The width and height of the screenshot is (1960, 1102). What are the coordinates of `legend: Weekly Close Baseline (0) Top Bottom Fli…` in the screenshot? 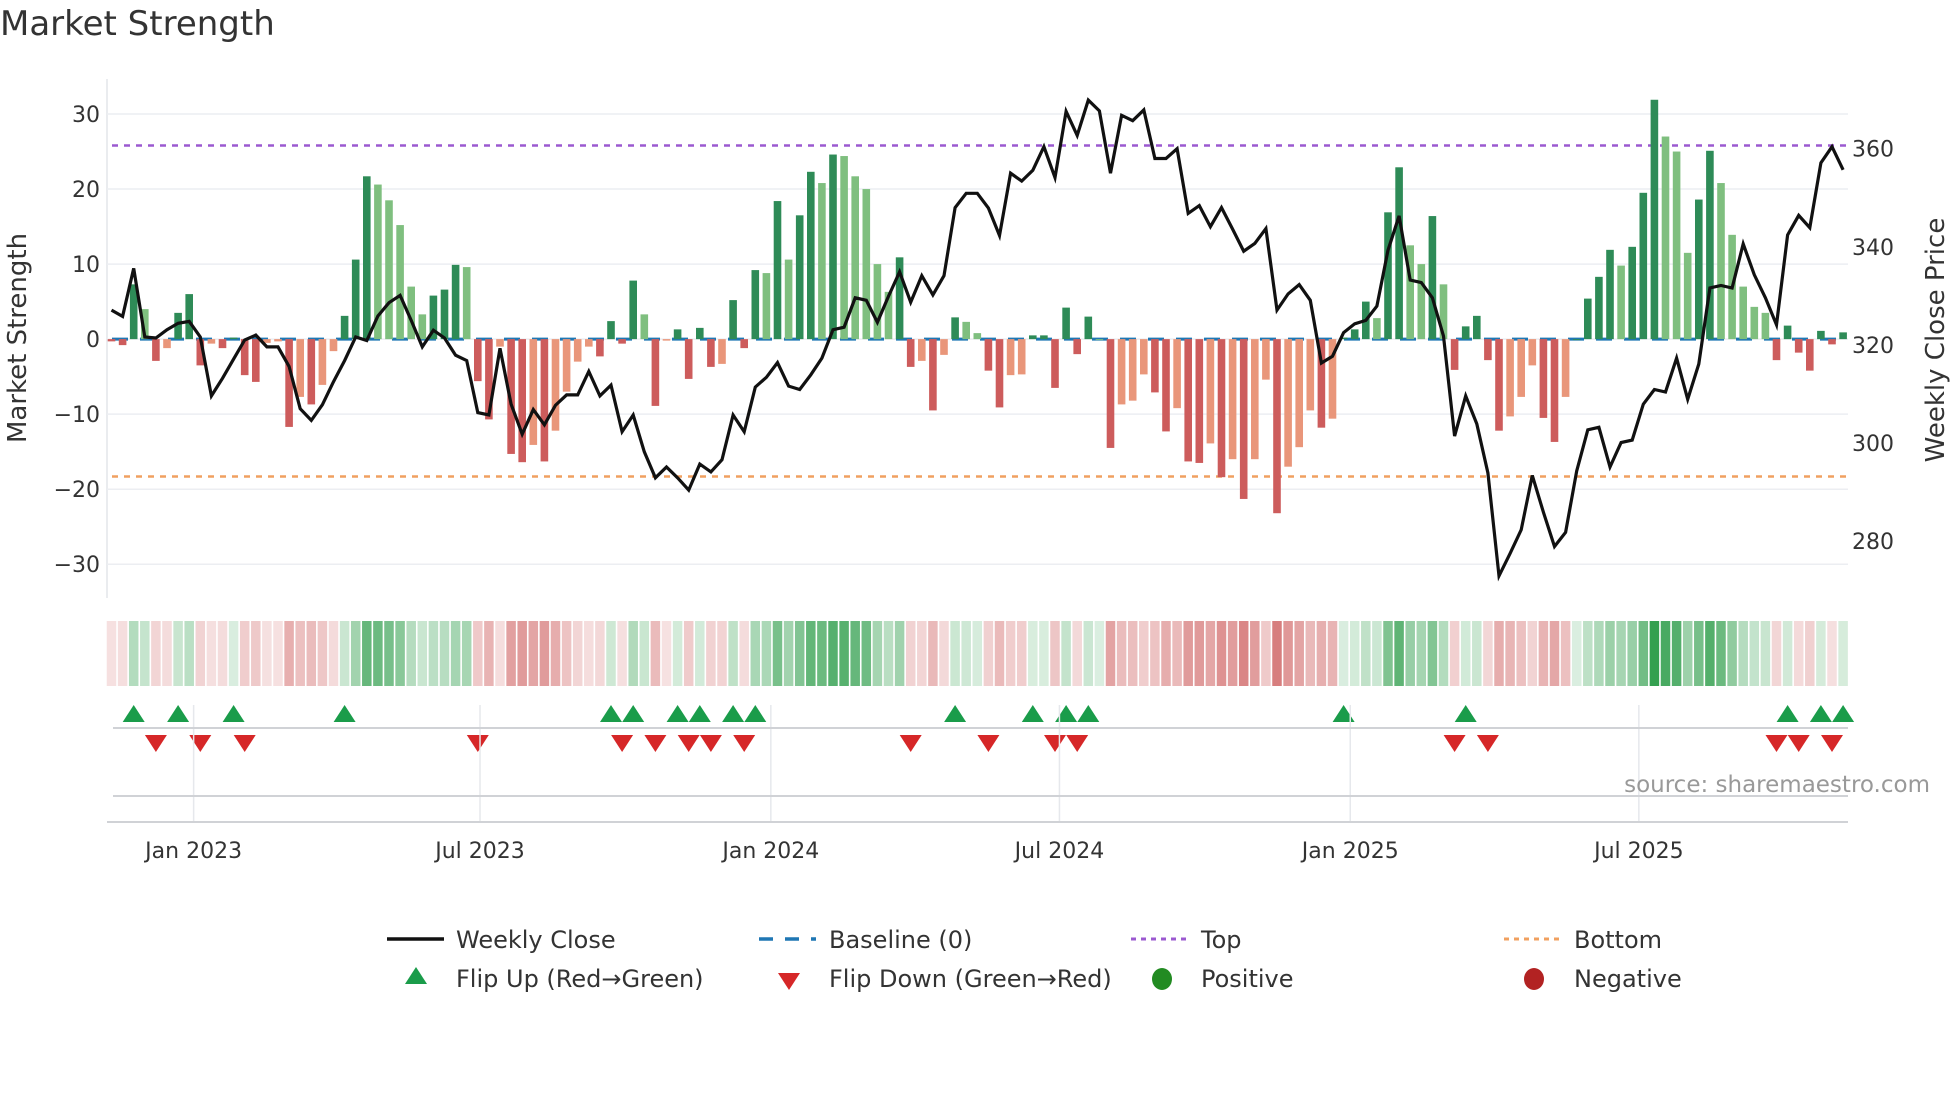 It's located at (1034, 959).